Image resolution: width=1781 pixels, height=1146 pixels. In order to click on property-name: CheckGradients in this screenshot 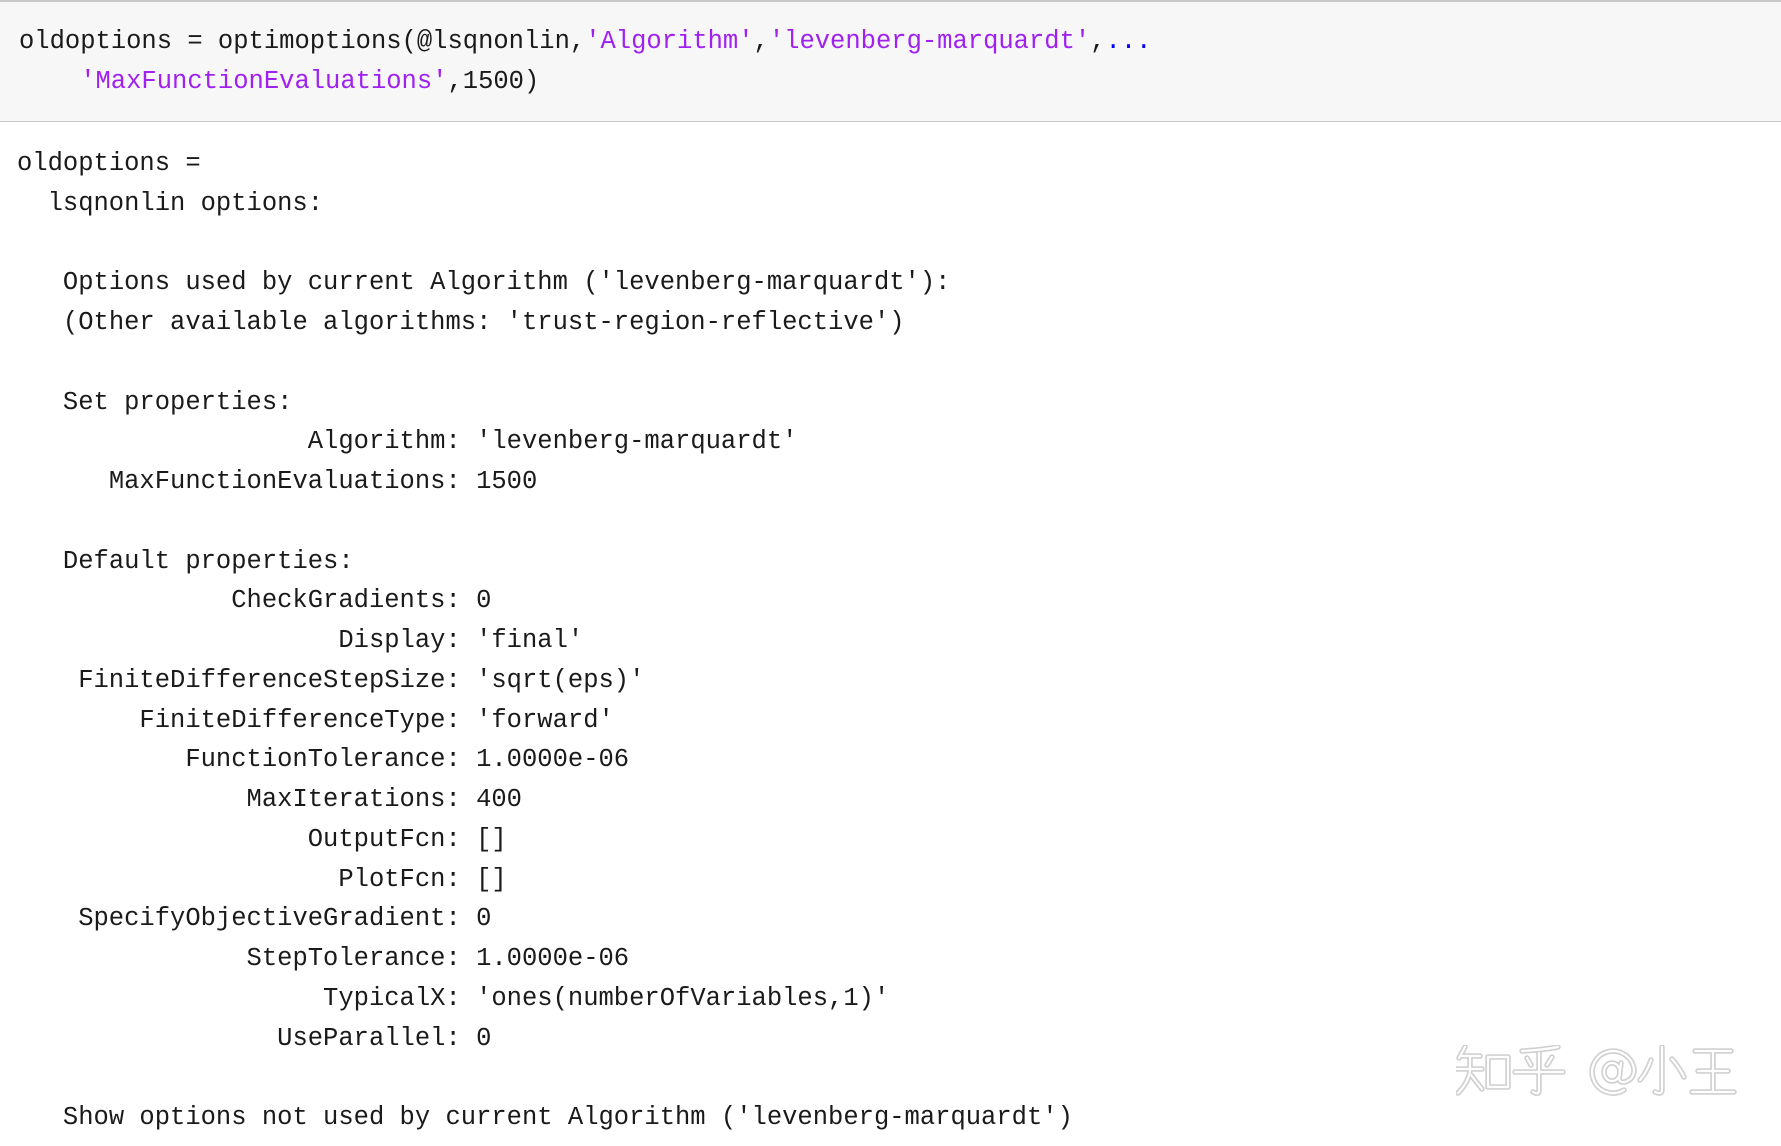, I will do `click(338, 601)`.